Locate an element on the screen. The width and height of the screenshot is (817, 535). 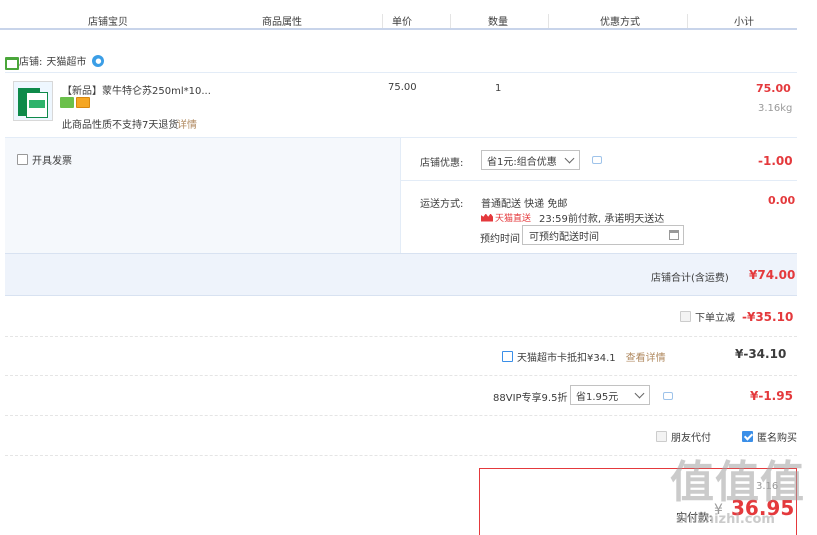
calendar-icon is located at coordinates (674, 235).